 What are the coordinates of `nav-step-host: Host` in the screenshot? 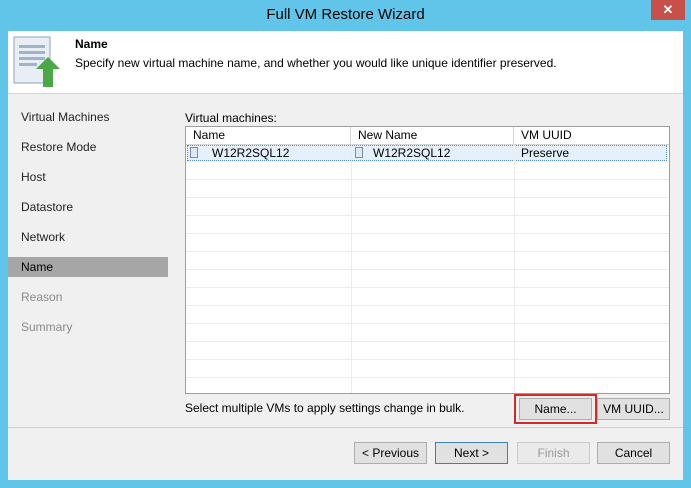 It's located at (88, 177).